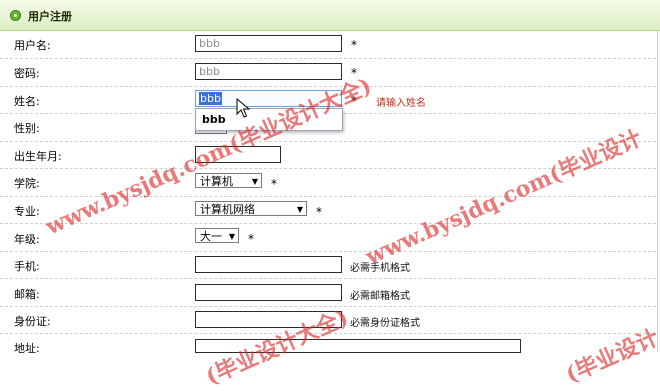  What do you see at coordinates (27, 101) in the screenshot?
I see `name-label: 姓名:` at bounding box center [27, 101].